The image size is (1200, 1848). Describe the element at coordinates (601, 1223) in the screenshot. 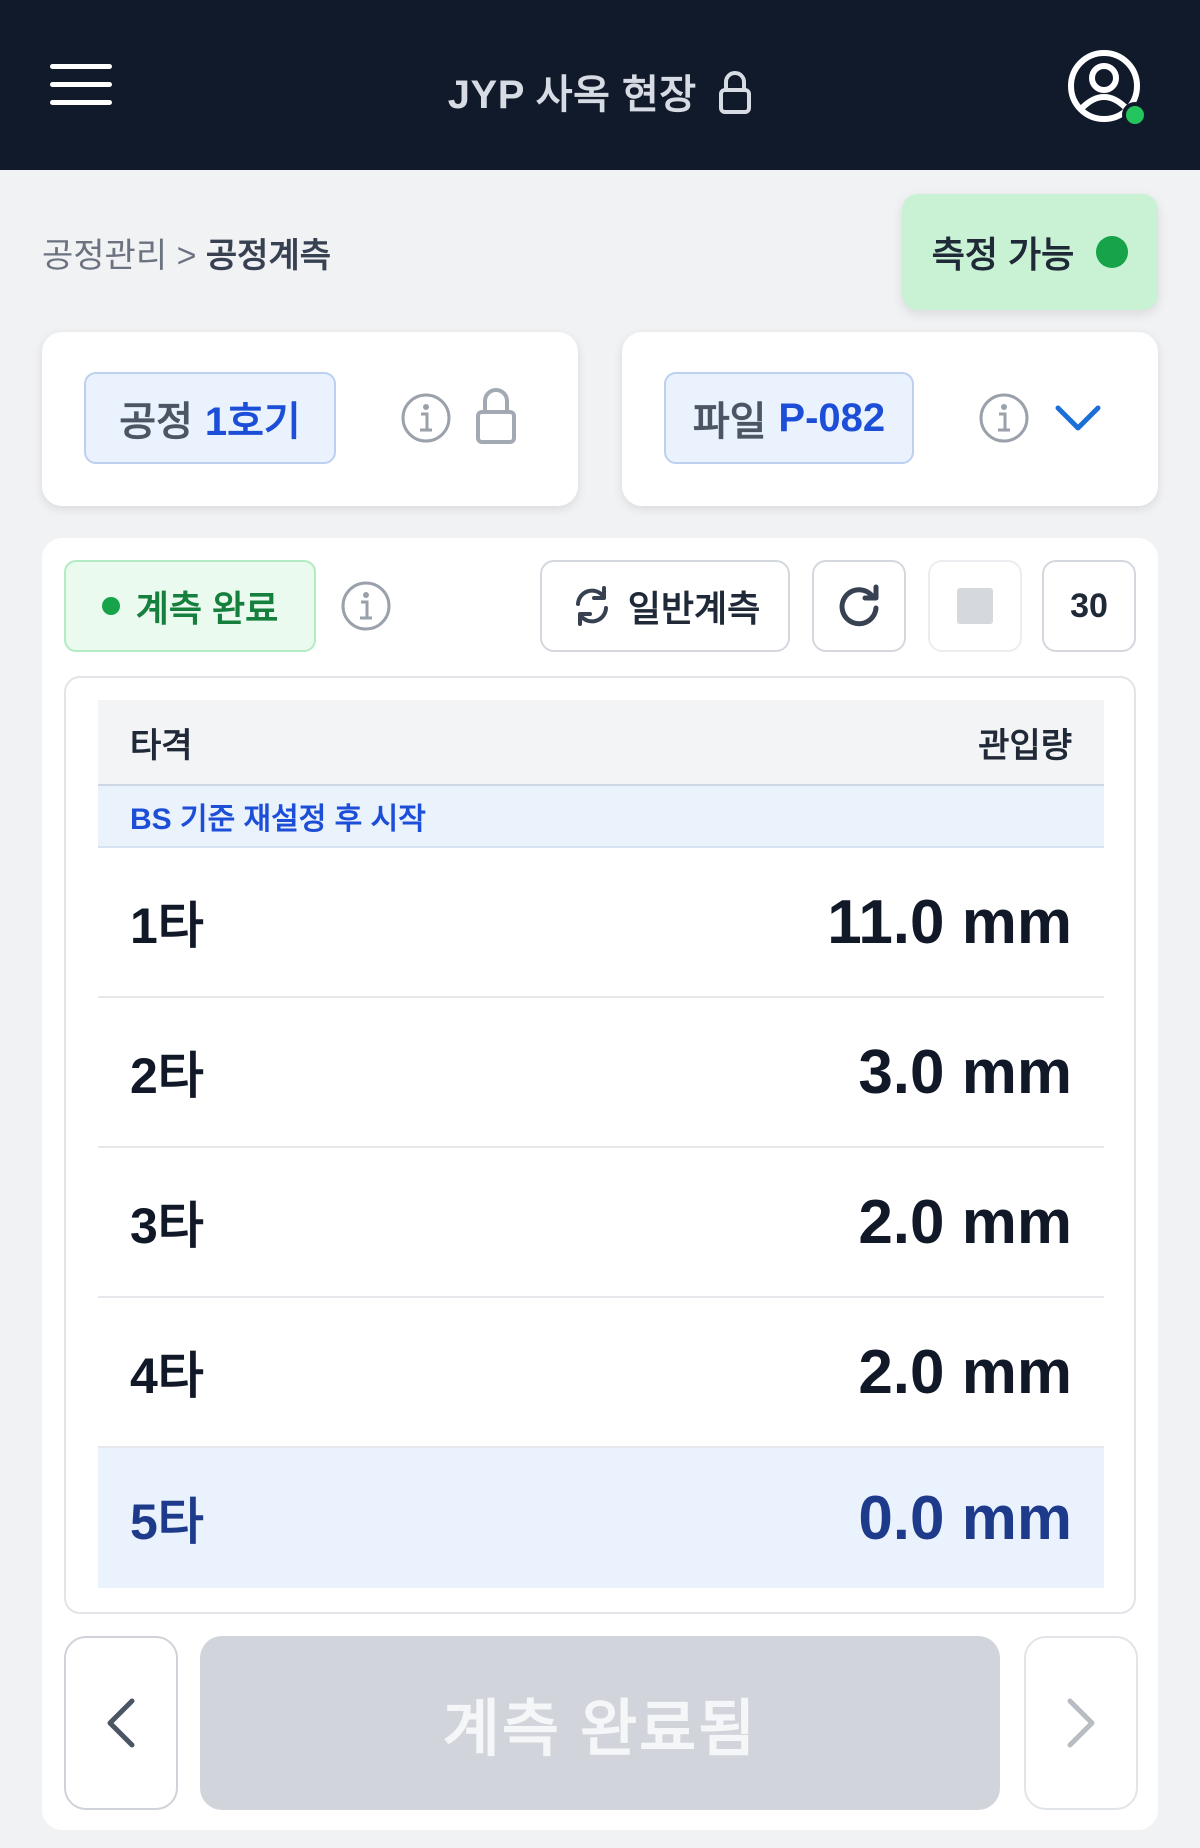

I see `table-row: 3타 2.0 mm` at that location.